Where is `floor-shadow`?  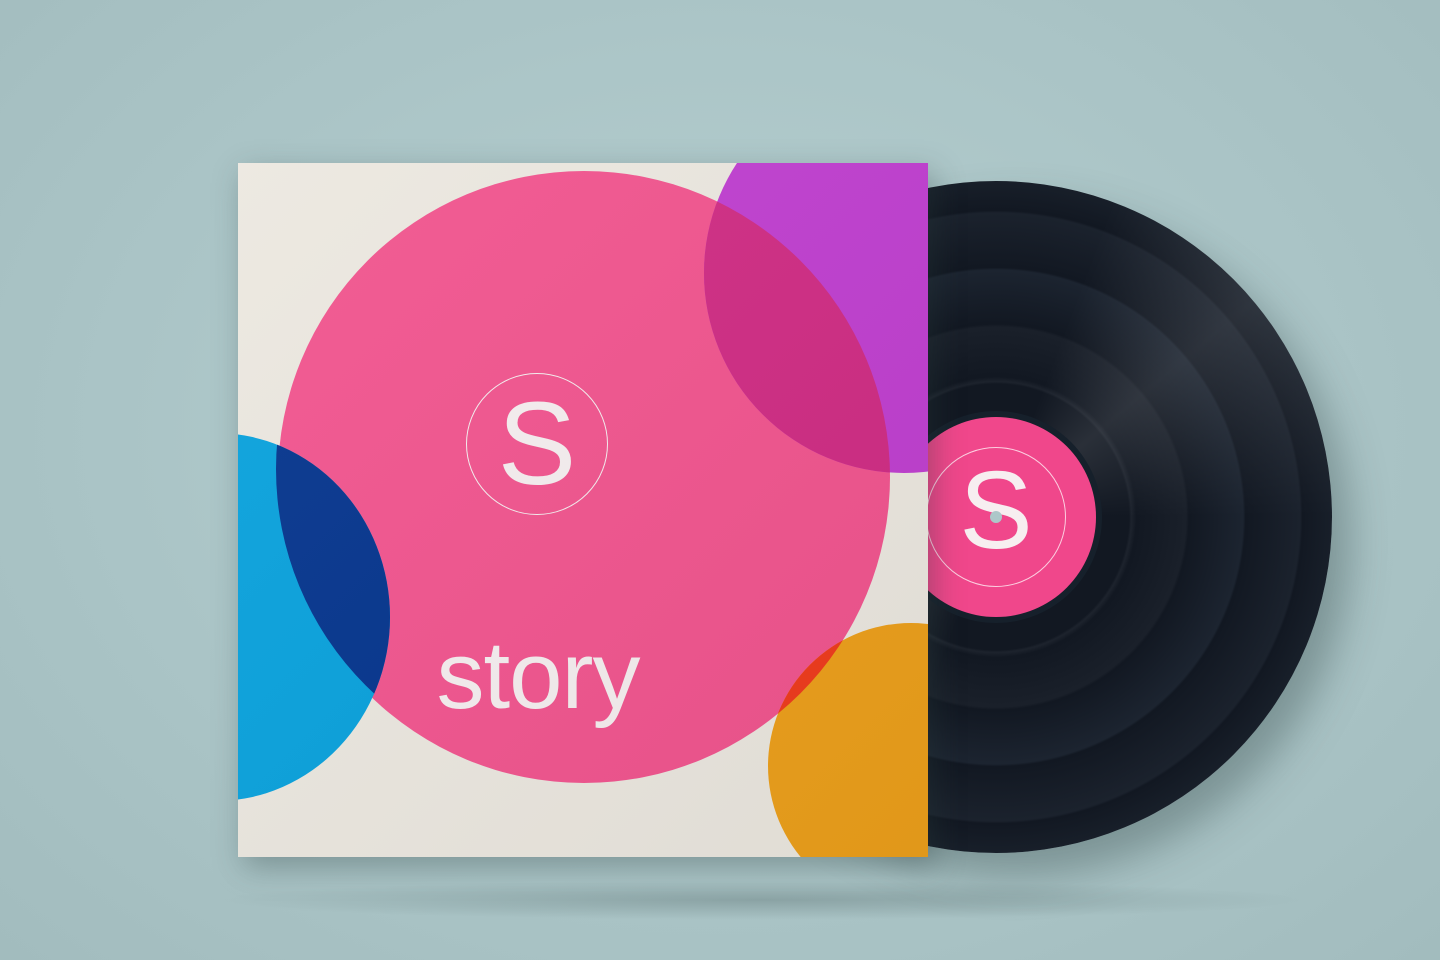 floor-shadow is located at coordinates (760, 900).